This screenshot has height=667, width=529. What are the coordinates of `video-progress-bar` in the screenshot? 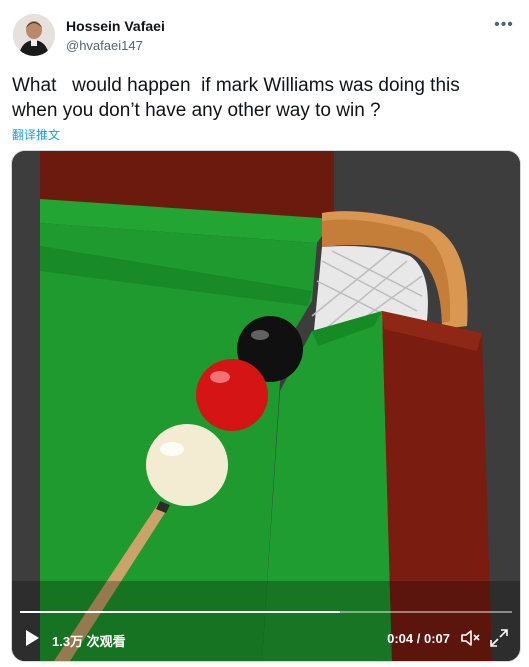 It's located at (266, 612).